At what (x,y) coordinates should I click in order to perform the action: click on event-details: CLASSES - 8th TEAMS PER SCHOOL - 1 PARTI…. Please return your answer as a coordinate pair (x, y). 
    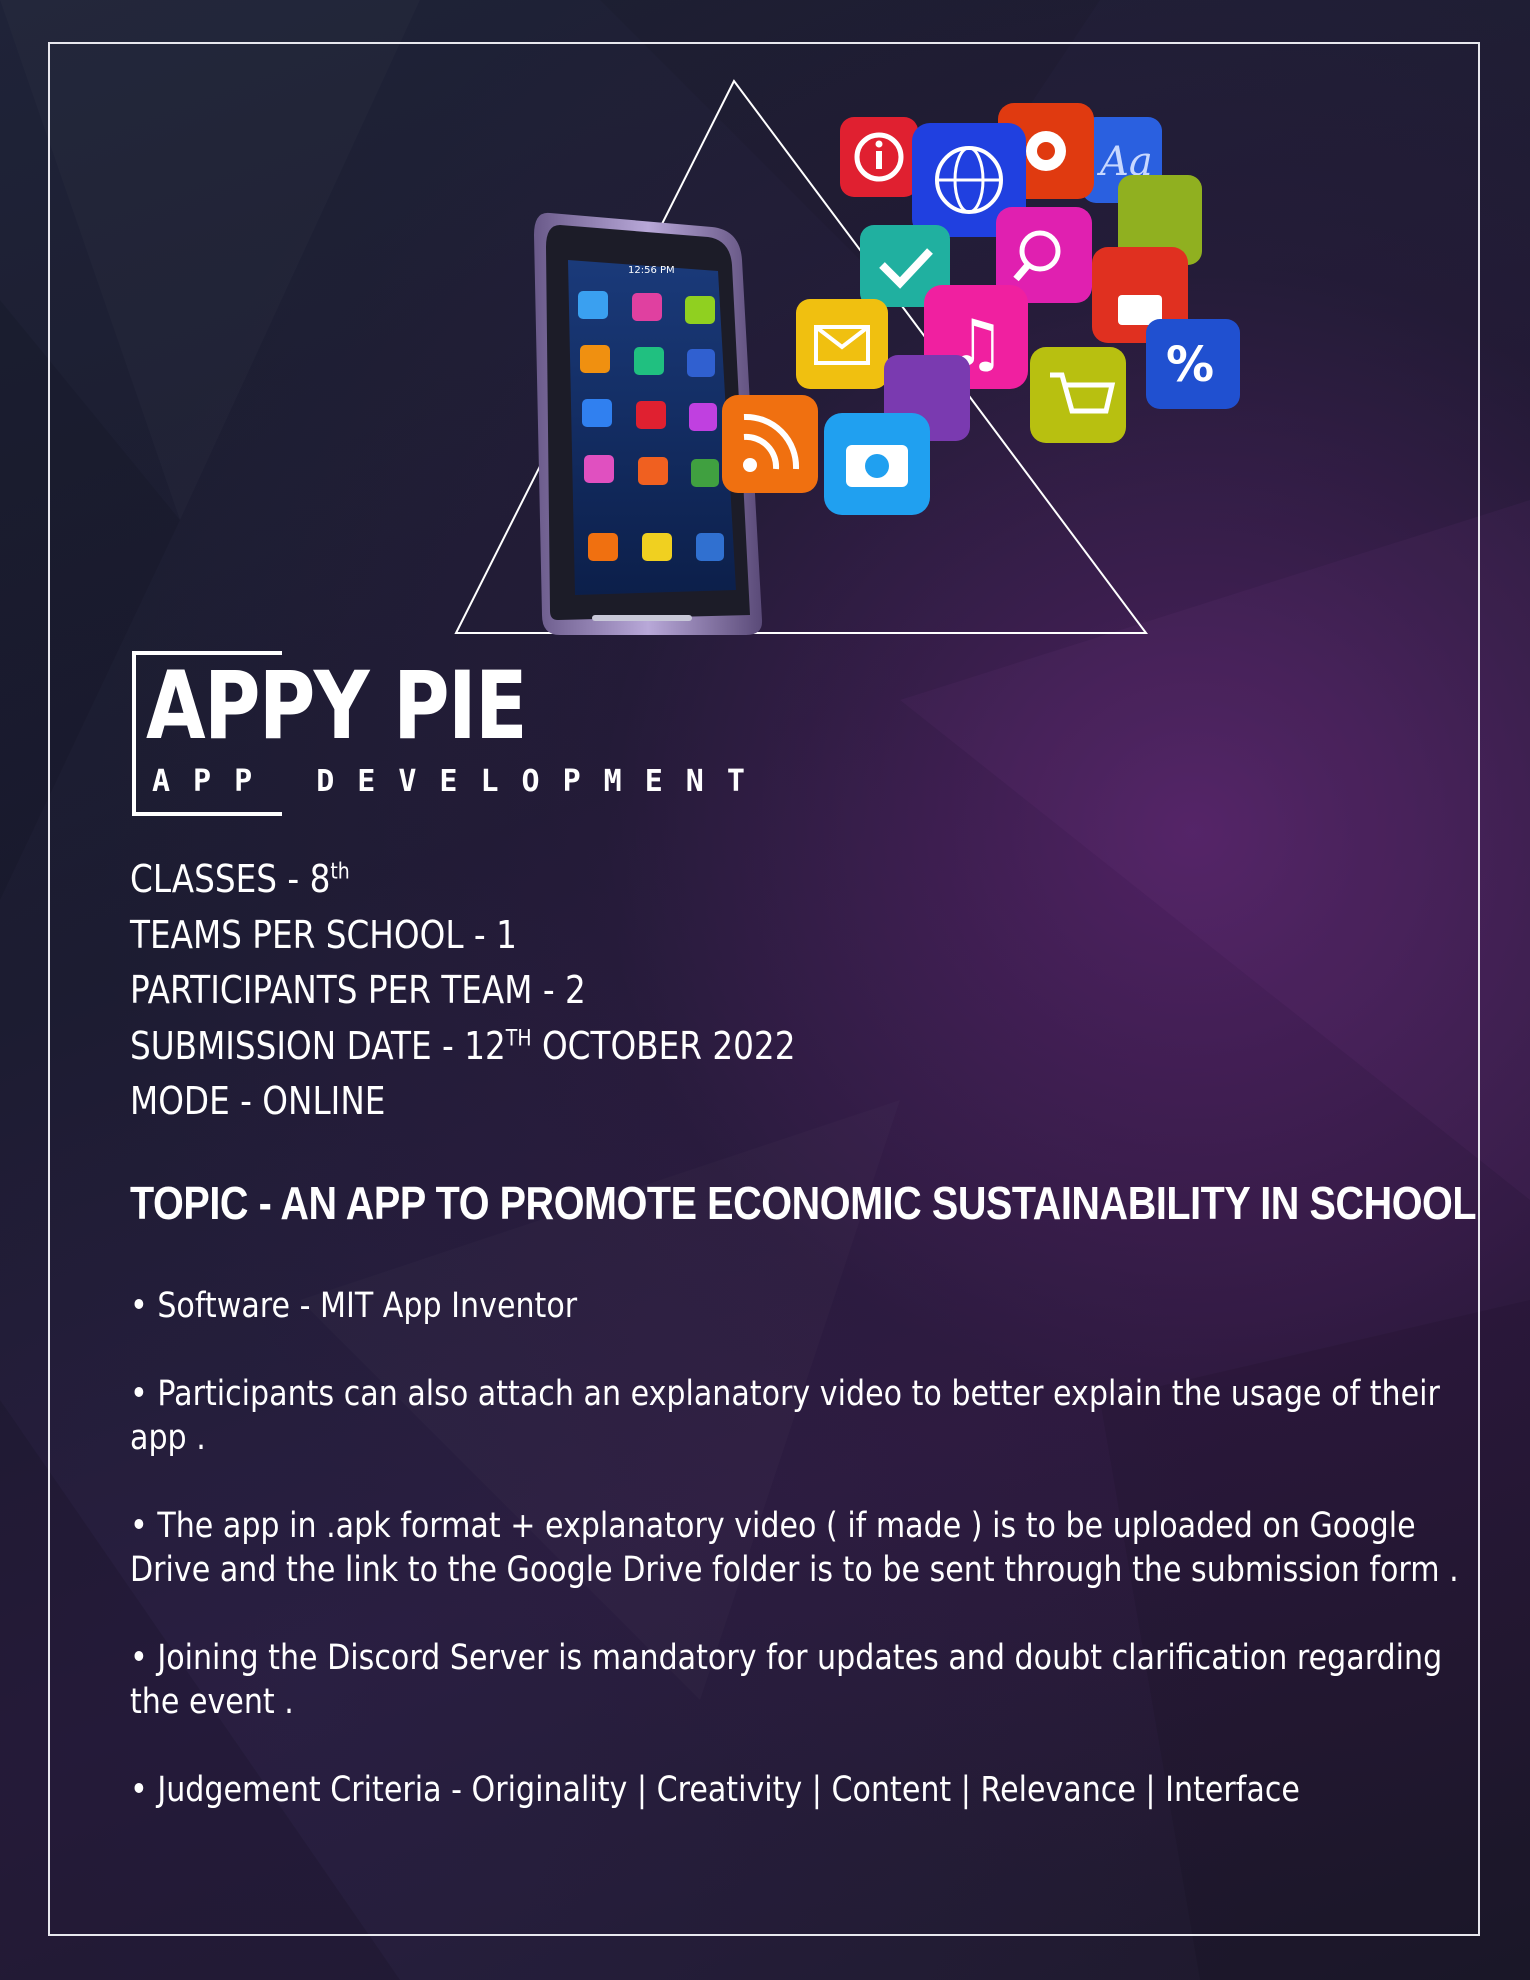
    Looking at the image, I should click on (517, 991).